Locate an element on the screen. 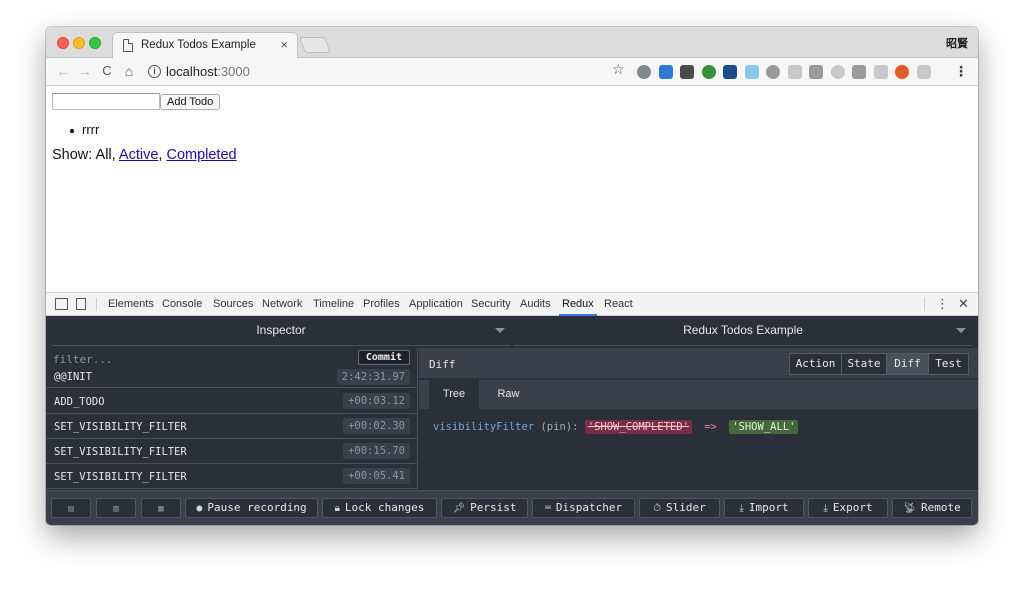 This screenshot has height=592, width=1024. layout-icon: ▦ is located at coordinates (161, 509).